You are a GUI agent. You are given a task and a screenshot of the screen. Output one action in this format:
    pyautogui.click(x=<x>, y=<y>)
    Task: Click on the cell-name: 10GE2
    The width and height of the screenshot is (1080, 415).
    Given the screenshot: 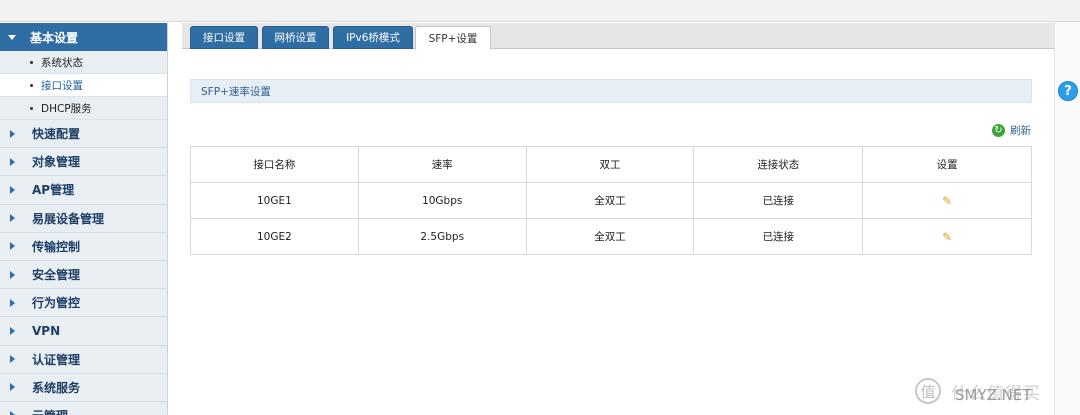 What is the action you would take?
    pyautogui.click(x=274, y=236)
    